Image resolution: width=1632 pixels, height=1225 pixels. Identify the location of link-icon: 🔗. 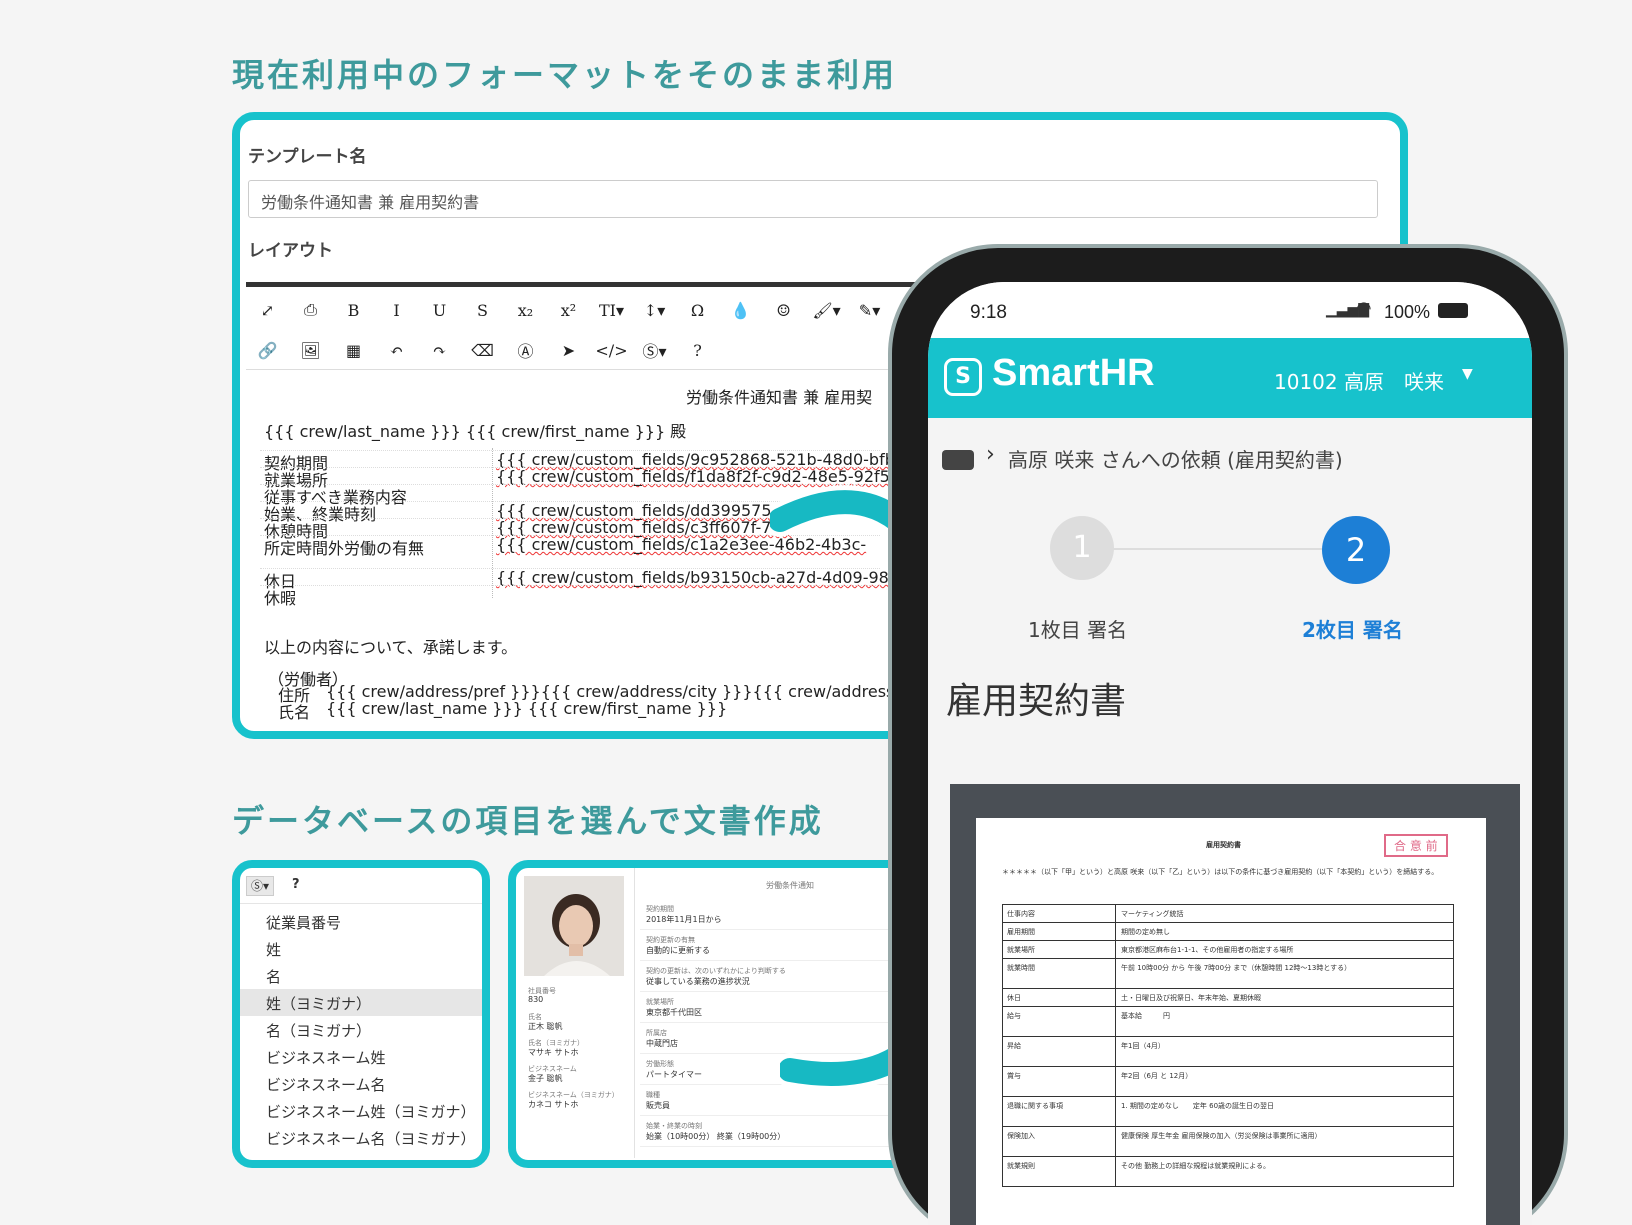
(267, 350).